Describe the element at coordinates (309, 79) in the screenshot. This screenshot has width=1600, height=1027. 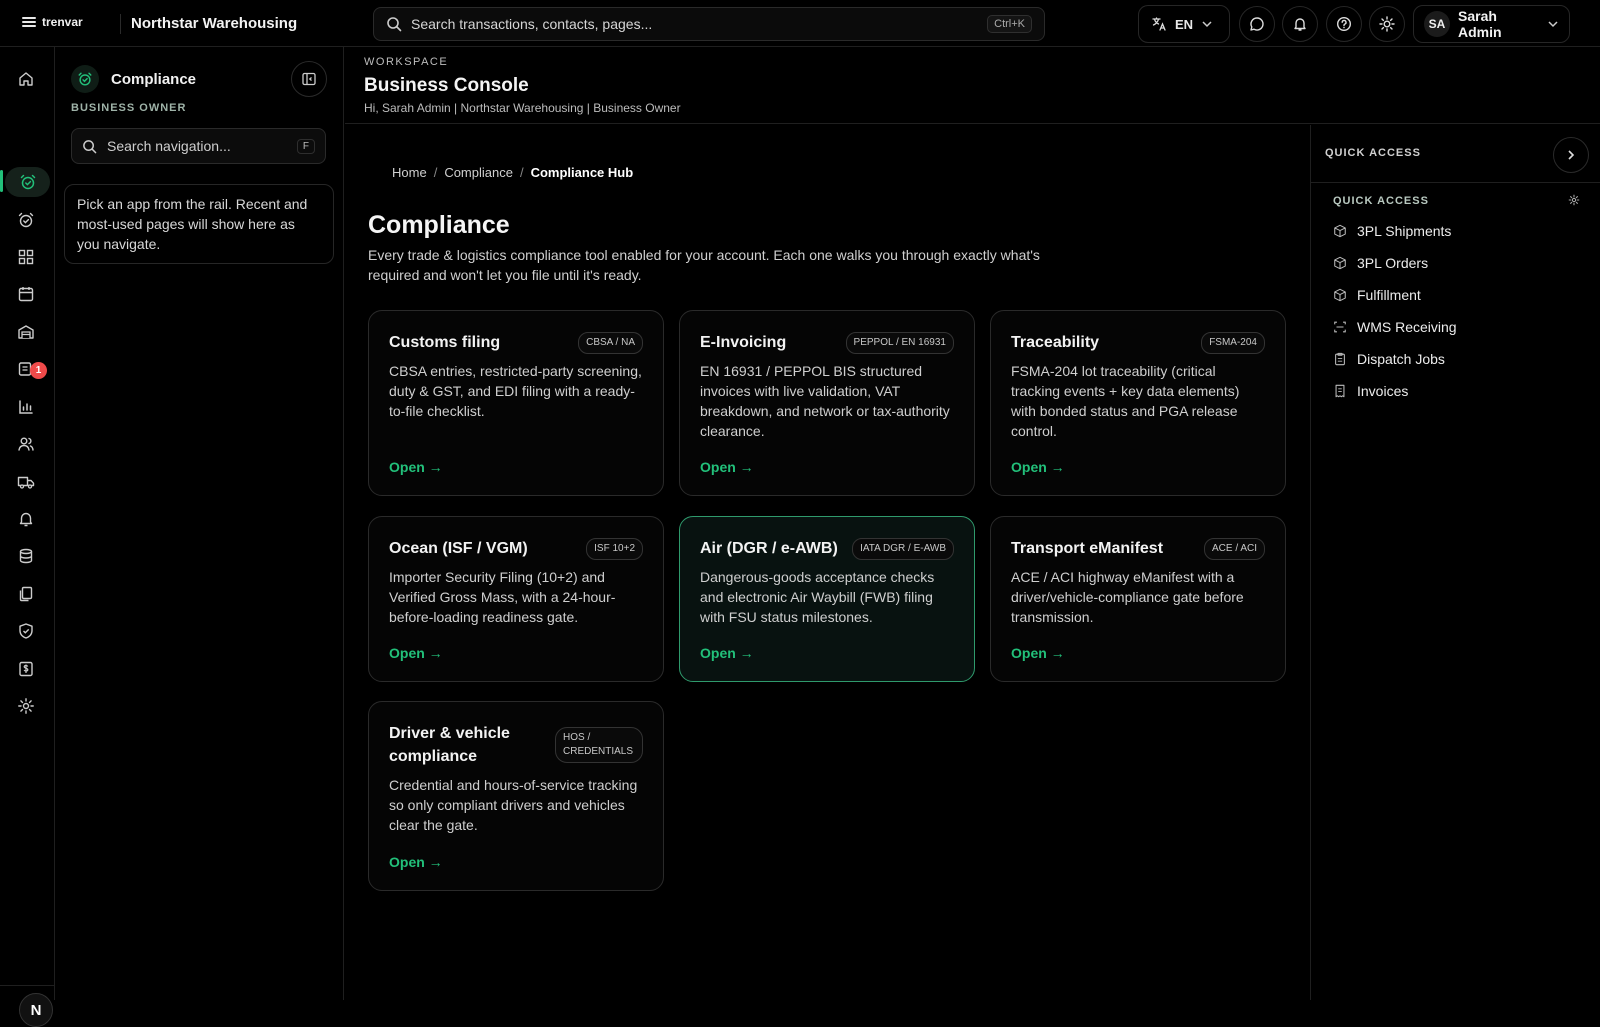
I see `collapse-panel-button` at that location.